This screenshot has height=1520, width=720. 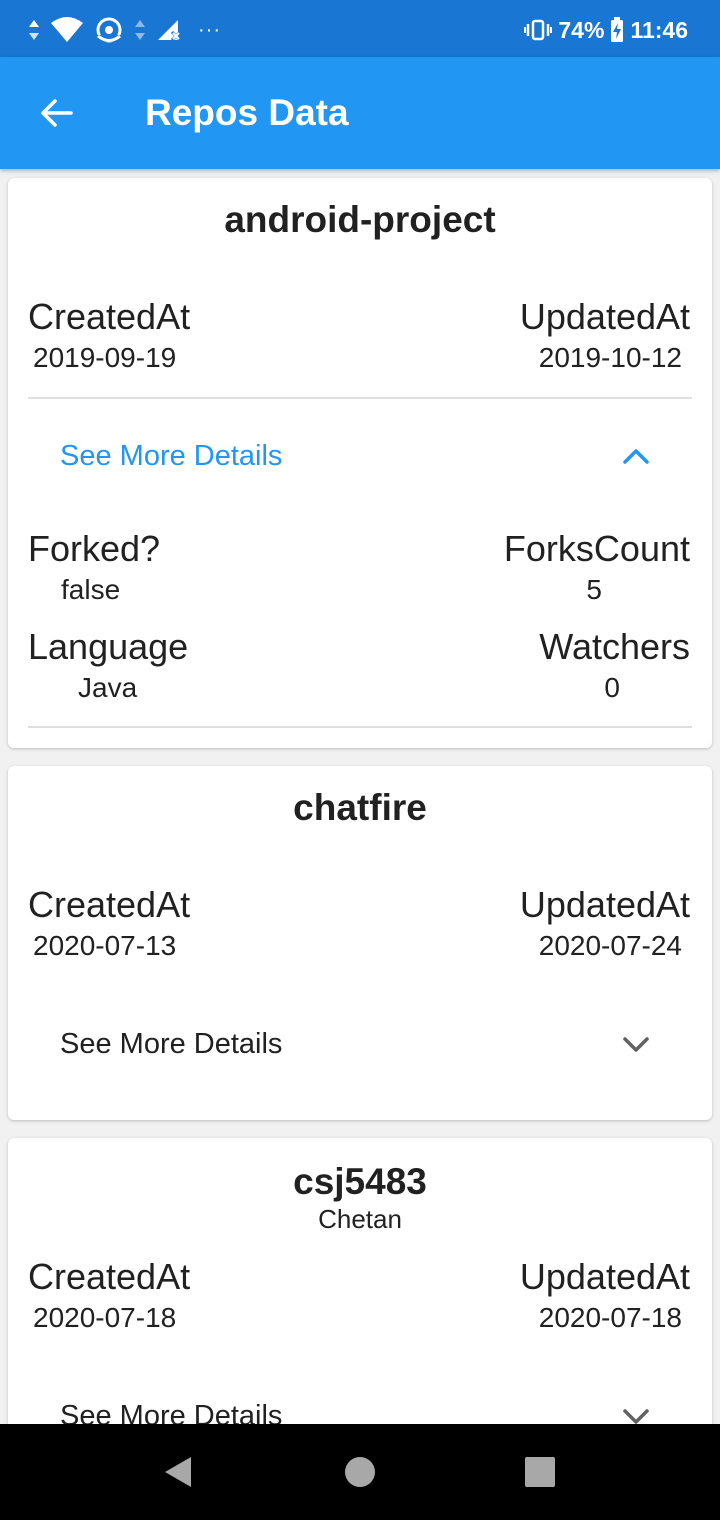 I want to click on forked-value: false, so click(x=91, y=589).